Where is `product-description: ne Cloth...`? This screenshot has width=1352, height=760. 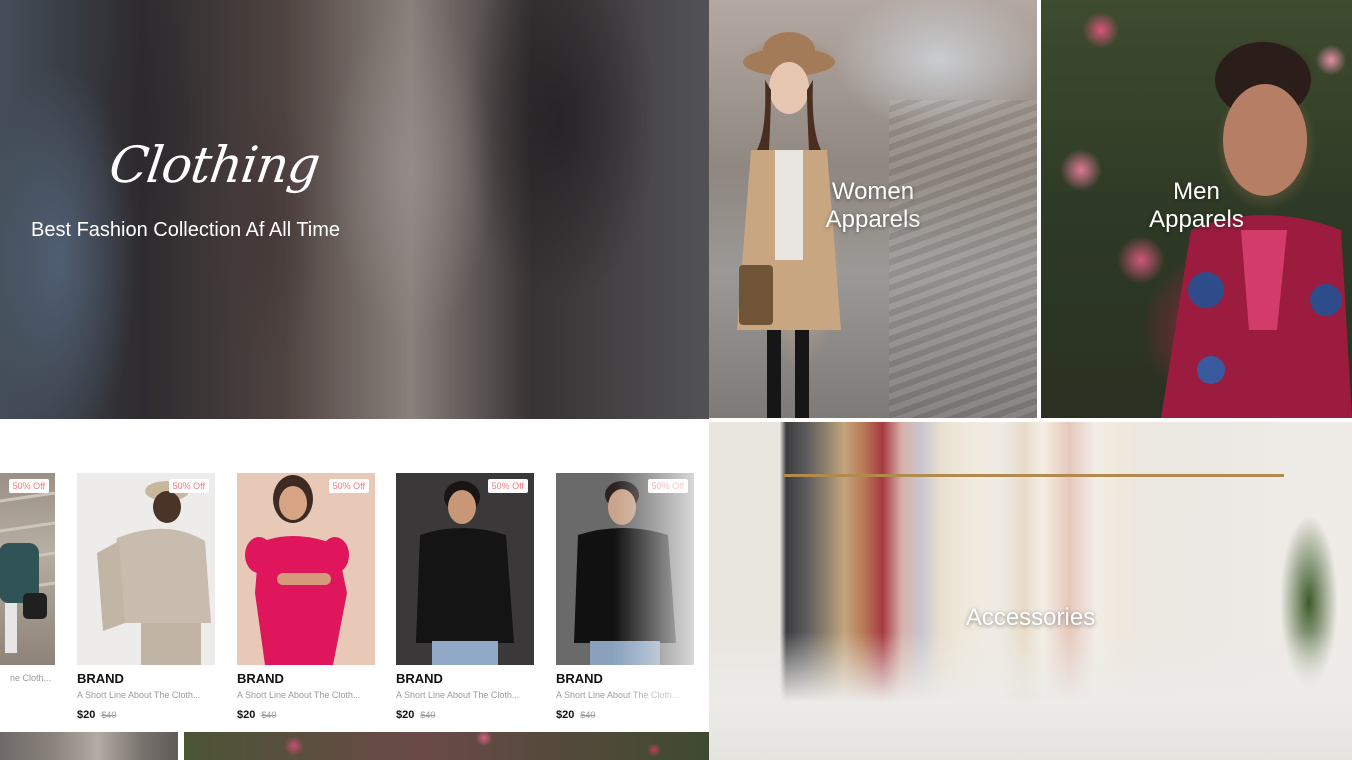
product-description: ne Cloth... is located at coordinates (30, 678).